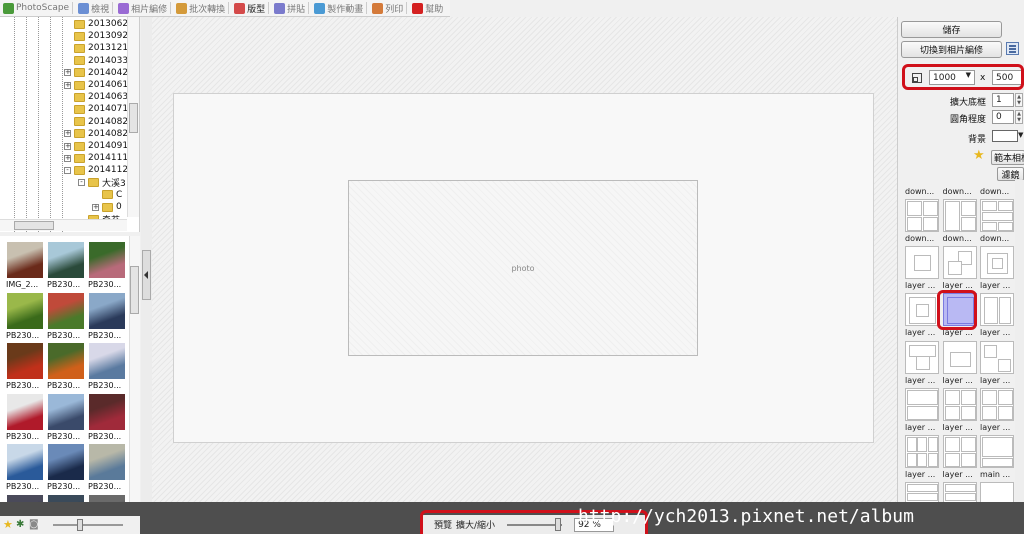 This screenshot has width=1024, height=534. What do you see at coordinates (1003, 117) in the screenshot?
I see `corner-input: 0` at bounding box center [1003, 117].